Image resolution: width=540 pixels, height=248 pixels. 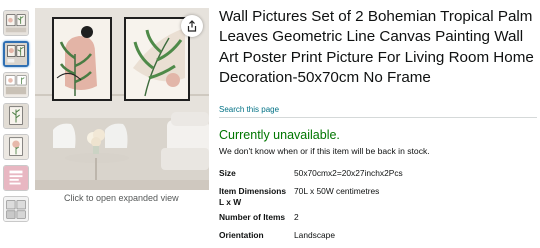 I want to click on spec-row-size: Size 50x70cmx2=20x27inchx2Pcs, so click(x=378, y=177).